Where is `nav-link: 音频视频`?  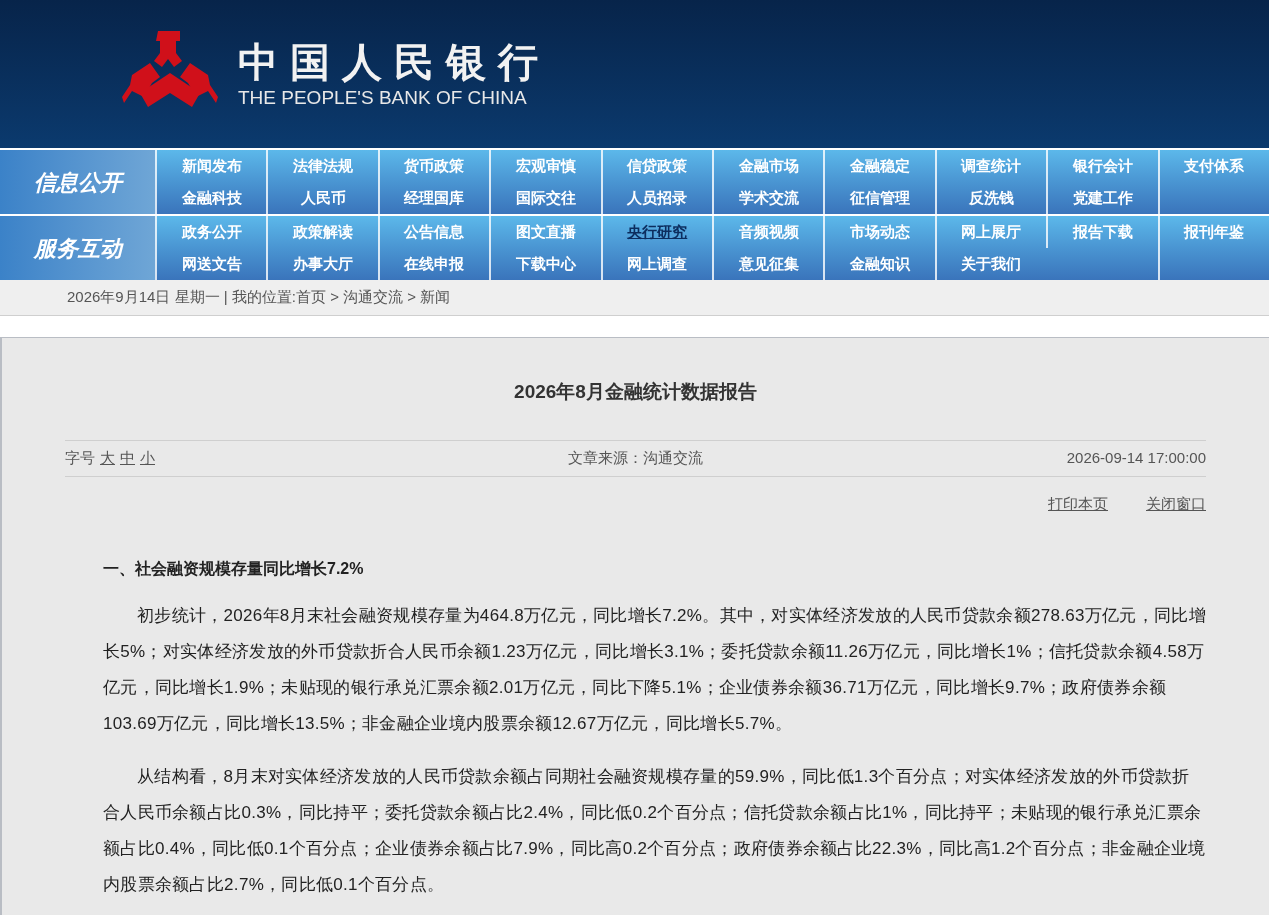 nav-link: 音频视频 is located at coordinates (768, 232).